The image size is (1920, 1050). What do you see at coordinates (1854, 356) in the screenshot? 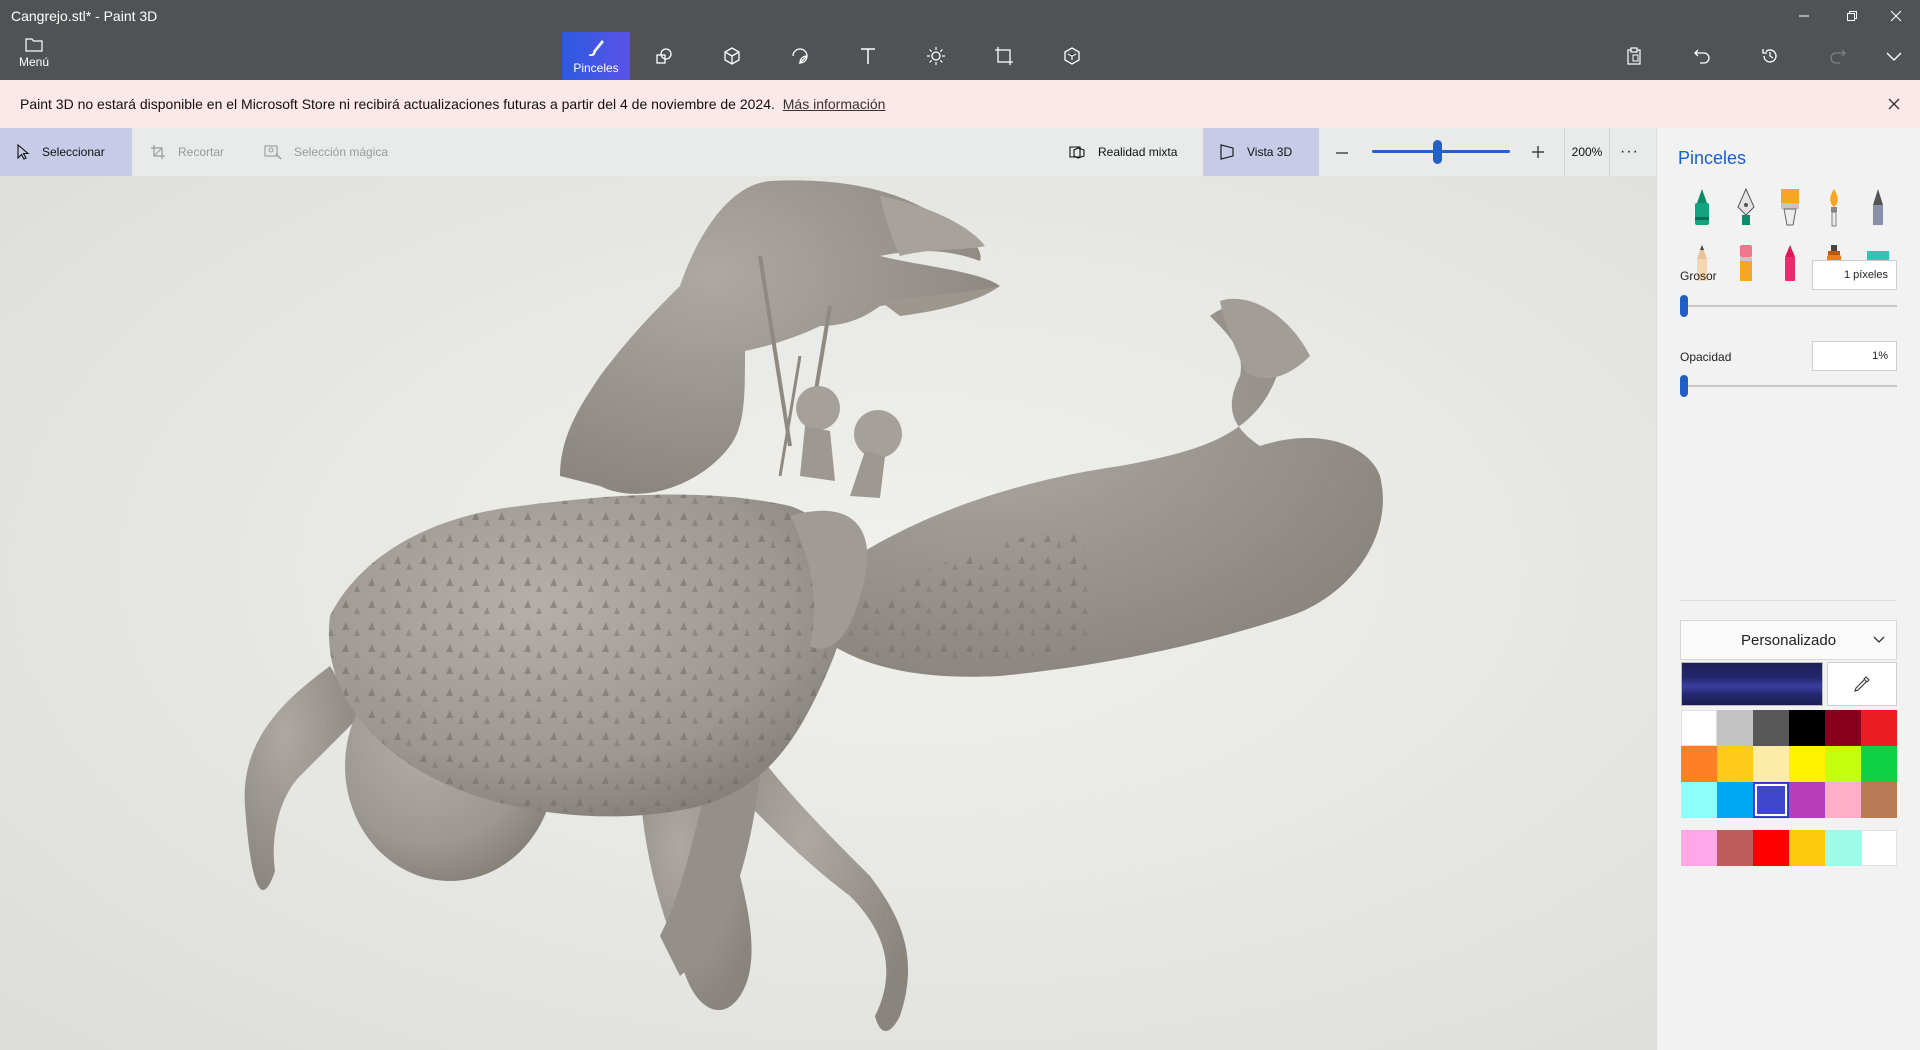
I see `opacity-input: 1%` at bounding box center [1854, 356].